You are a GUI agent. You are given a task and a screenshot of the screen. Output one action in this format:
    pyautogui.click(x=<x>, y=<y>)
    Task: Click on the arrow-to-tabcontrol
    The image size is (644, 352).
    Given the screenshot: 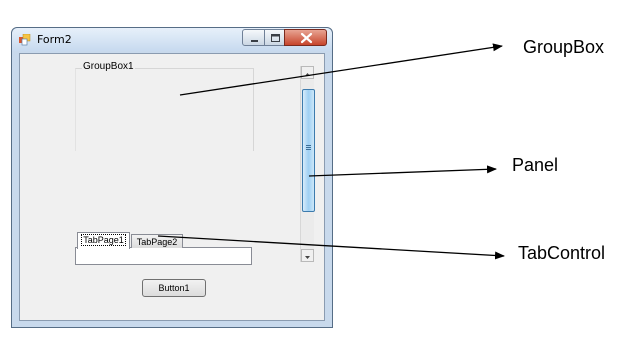 What is the action you would take?
    pyautogui.click(x=331, y=247)
    